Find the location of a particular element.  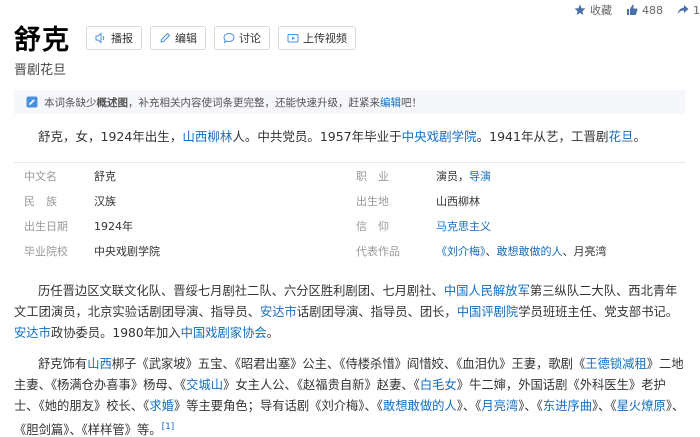

share-icon is located at coordinates (683, 10).